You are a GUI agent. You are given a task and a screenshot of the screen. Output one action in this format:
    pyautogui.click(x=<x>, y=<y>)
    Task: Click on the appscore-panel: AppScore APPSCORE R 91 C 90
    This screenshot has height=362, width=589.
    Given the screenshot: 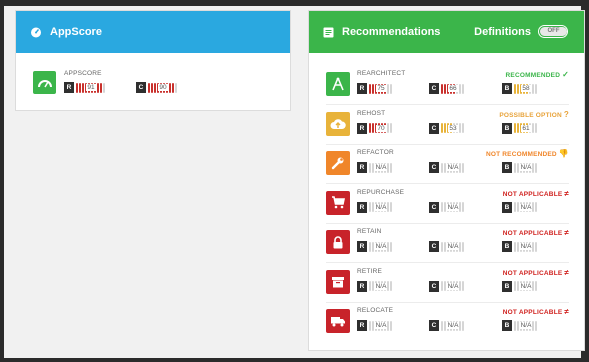 What is the action you would take?
    pyautogui.click(x=153, y=60)
    